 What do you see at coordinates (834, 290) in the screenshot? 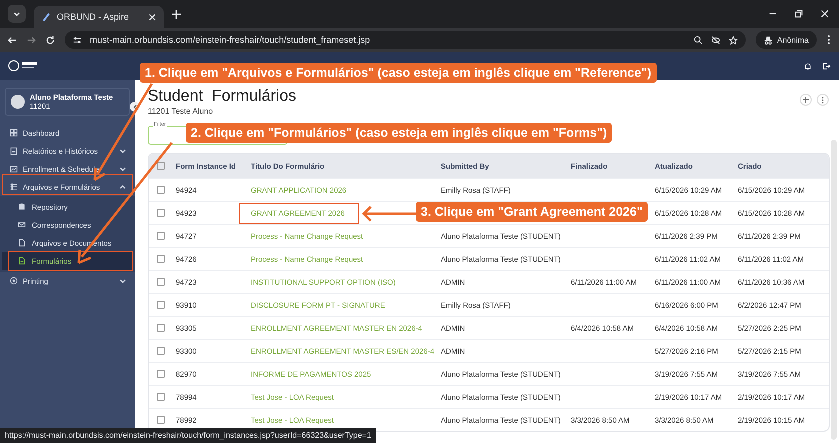
I see `scrollbar` at bounding box center [834, 290].